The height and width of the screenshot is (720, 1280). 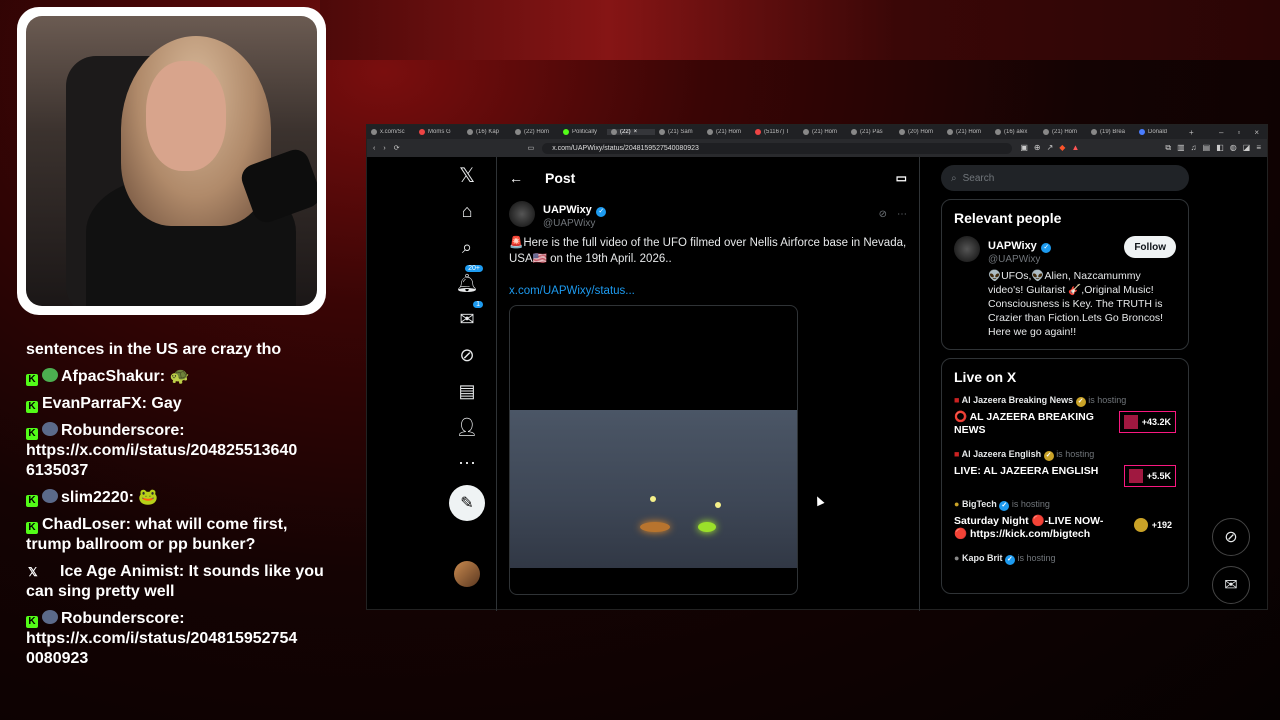 What do you see at coordinates (1231, 537) in the screenshot?
I see `grok-float-button: ⊘` at bounding box center [1231, 537].